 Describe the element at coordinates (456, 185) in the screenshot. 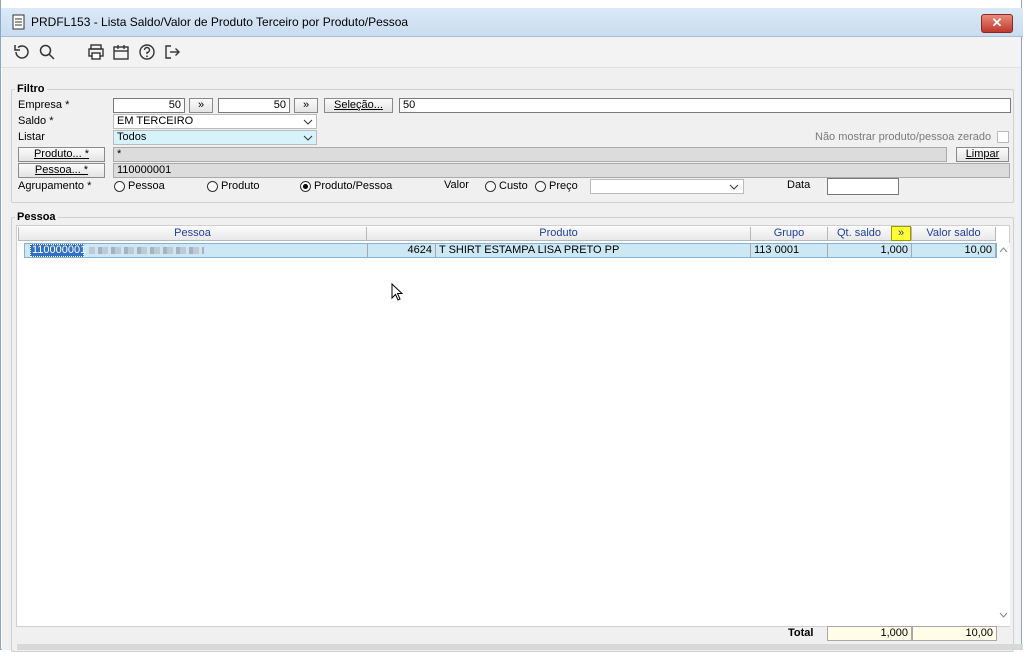

I see `valor-label: Valor` at that location.